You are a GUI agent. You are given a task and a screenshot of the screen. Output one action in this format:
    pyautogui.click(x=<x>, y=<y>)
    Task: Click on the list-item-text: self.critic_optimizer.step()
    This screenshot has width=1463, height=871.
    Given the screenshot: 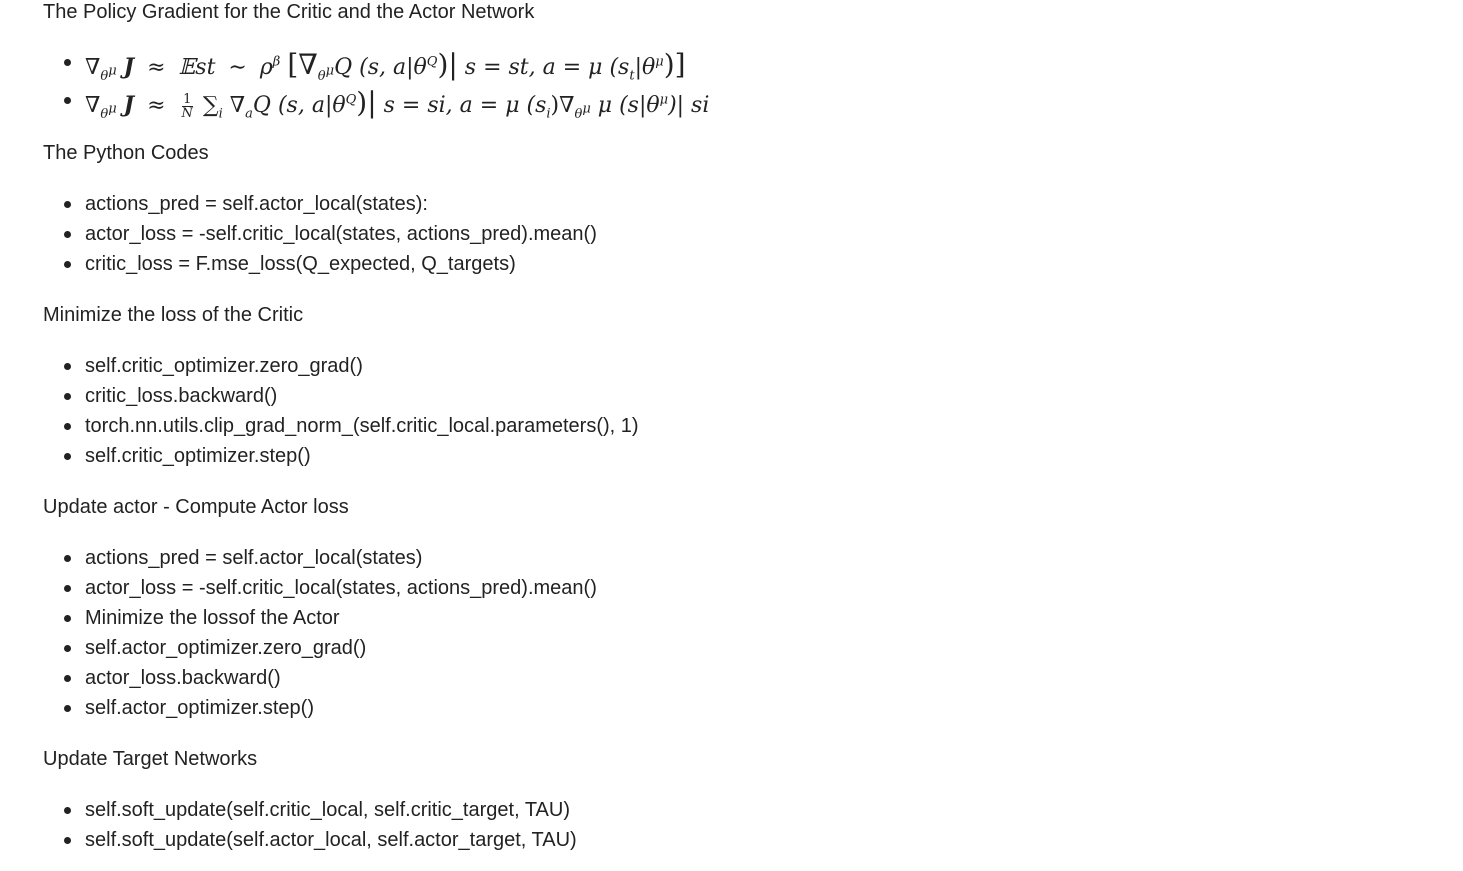 What is the action you would take?
    pyautogui.click(x=198, y=456)
    